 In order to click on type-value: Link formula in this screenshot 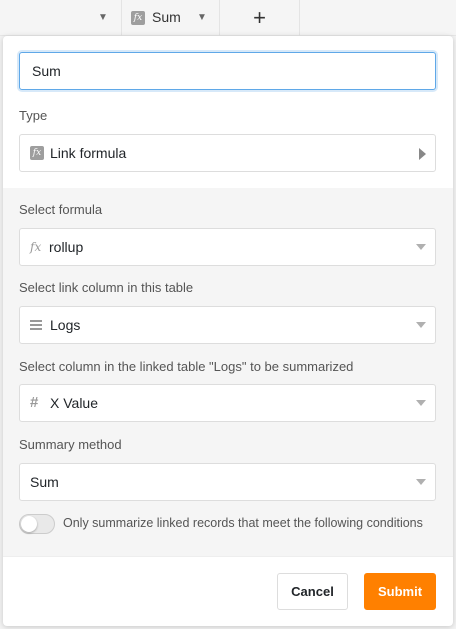, I will do `click(88, 153)`.